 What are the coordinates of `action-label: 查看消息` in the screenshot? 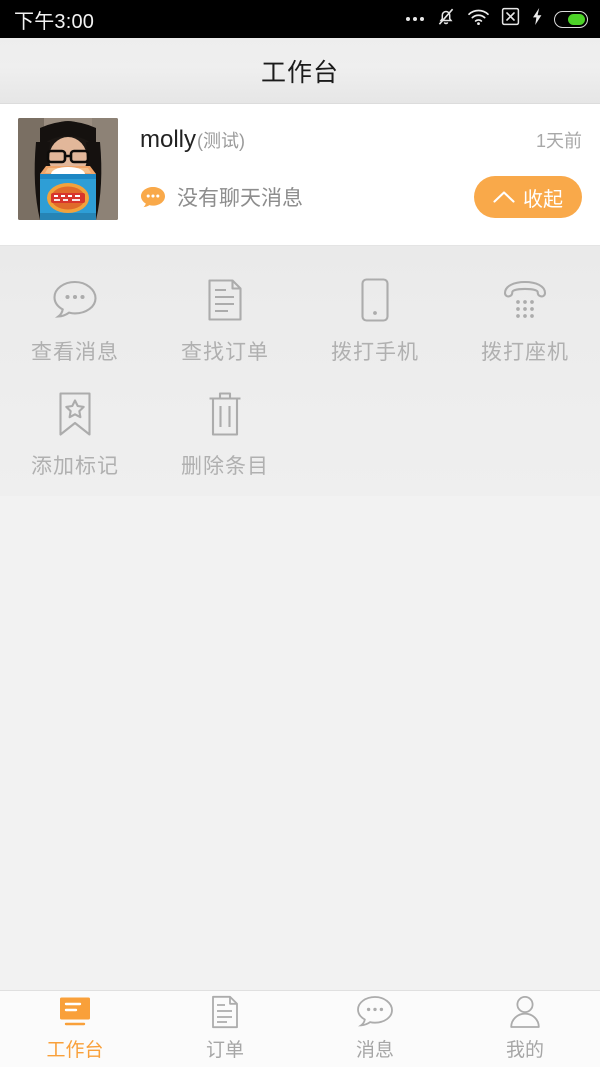 It's located at (75, 352).